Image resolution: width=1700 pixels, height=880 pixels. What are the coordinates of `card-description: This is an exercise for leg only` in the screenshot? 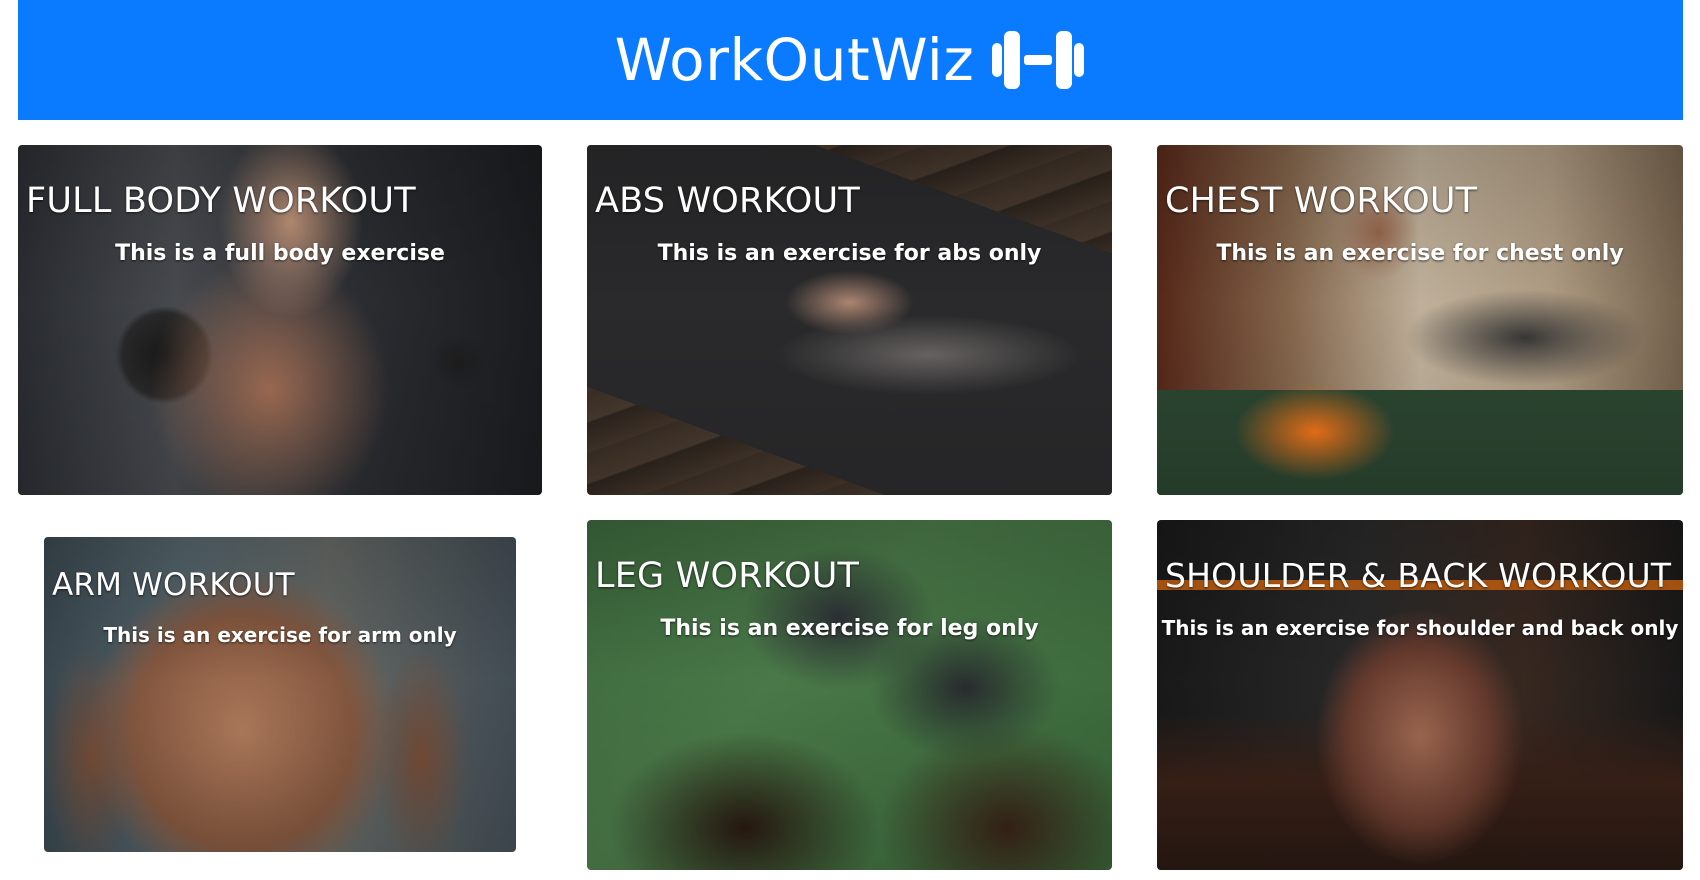 It's located at (849, 628).